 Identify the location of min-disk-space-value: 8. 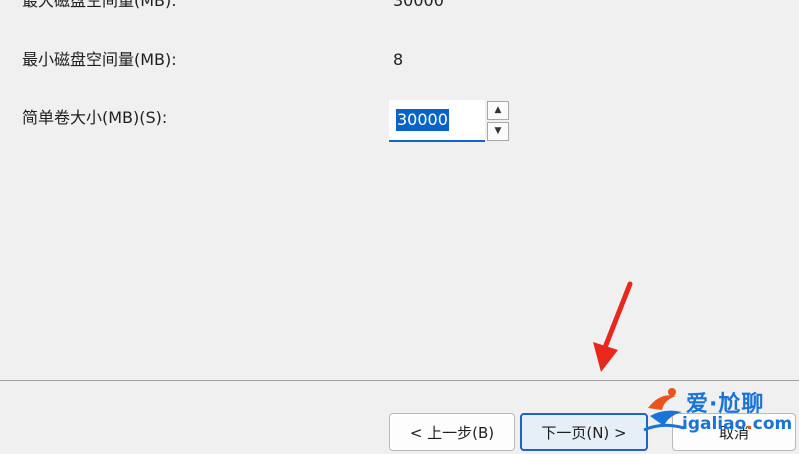
(398, 59).